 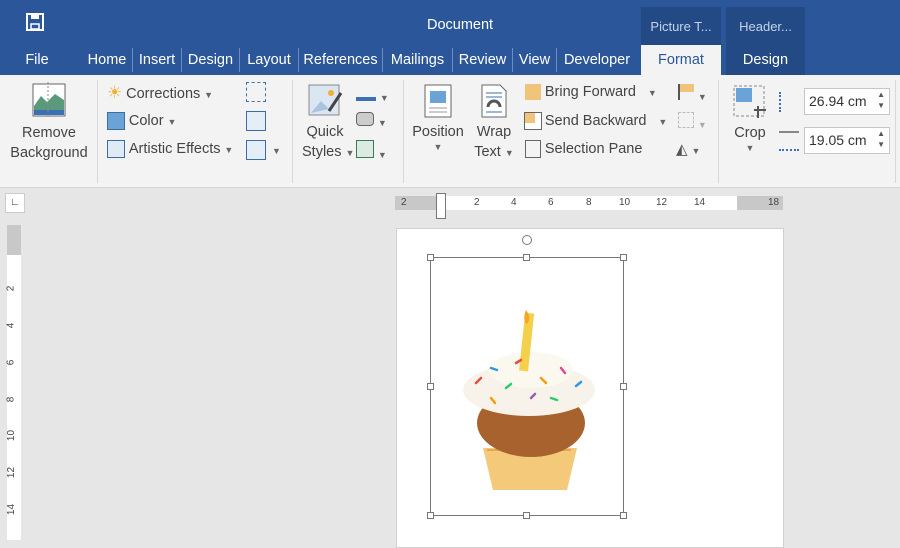 What do you see at coordinates (141, 121) in the screenshot?
I see `color-button: Color ▼` at bounding box center [141, 121].